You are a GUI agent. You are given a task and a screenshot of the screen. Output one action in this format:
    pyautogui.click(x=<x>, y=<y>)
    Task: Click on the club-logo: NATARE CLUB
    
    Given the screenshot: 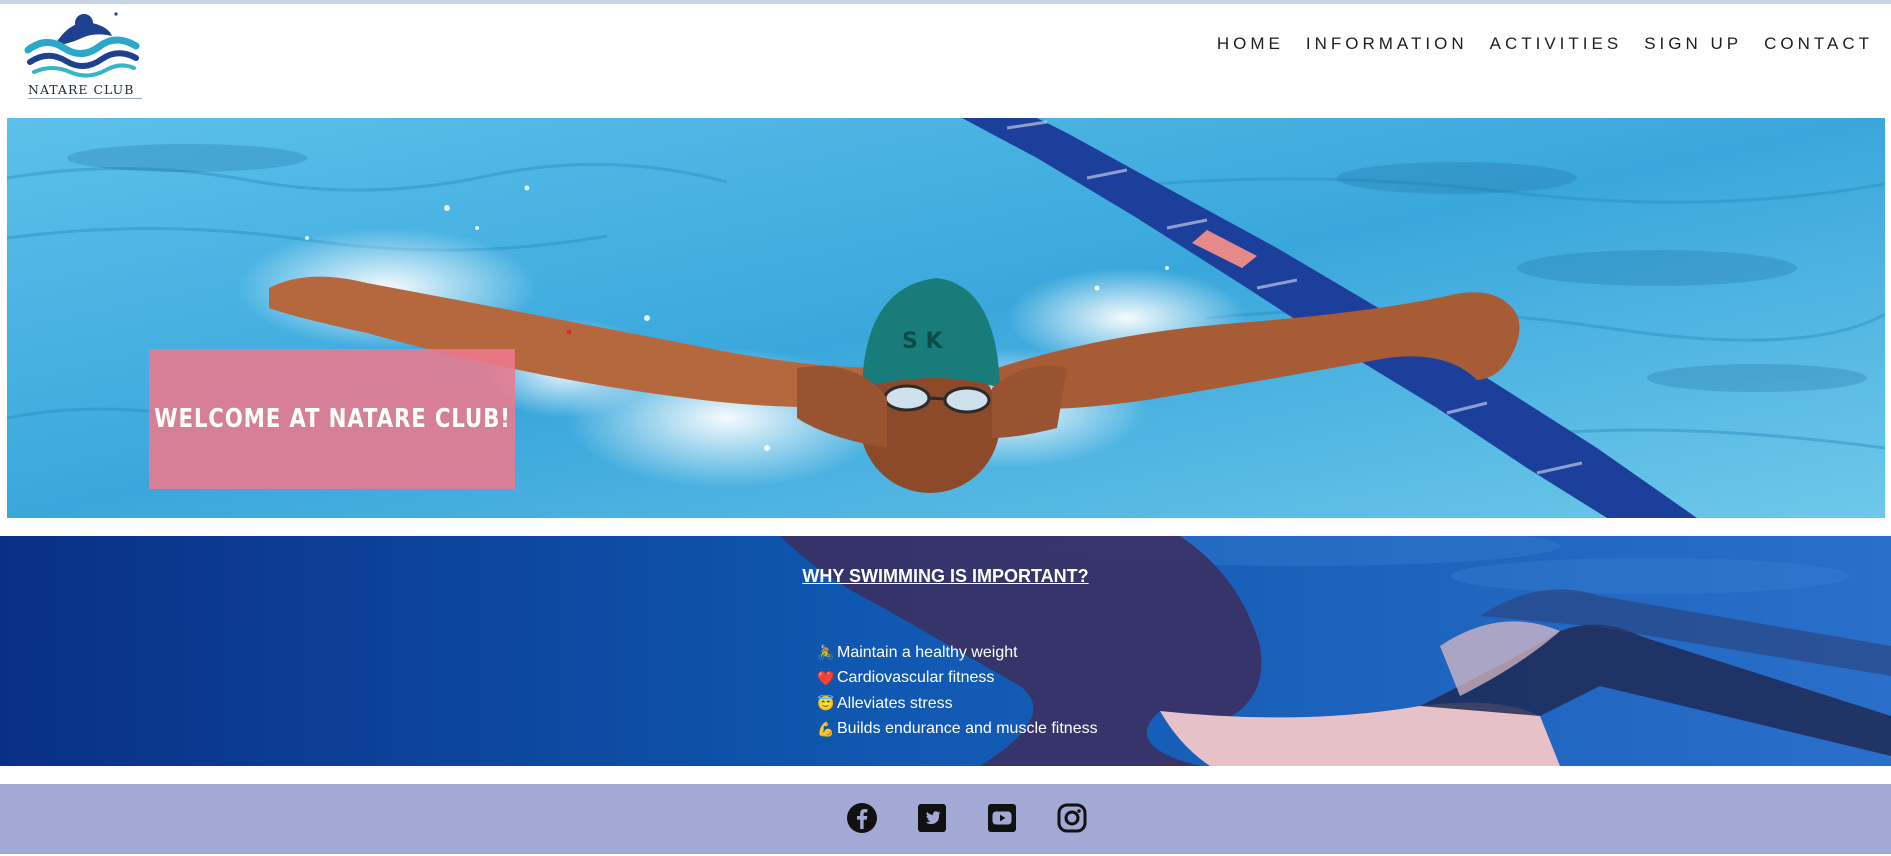 What is the action you would take?
    pyautogui.click(x=84, y=54)
    